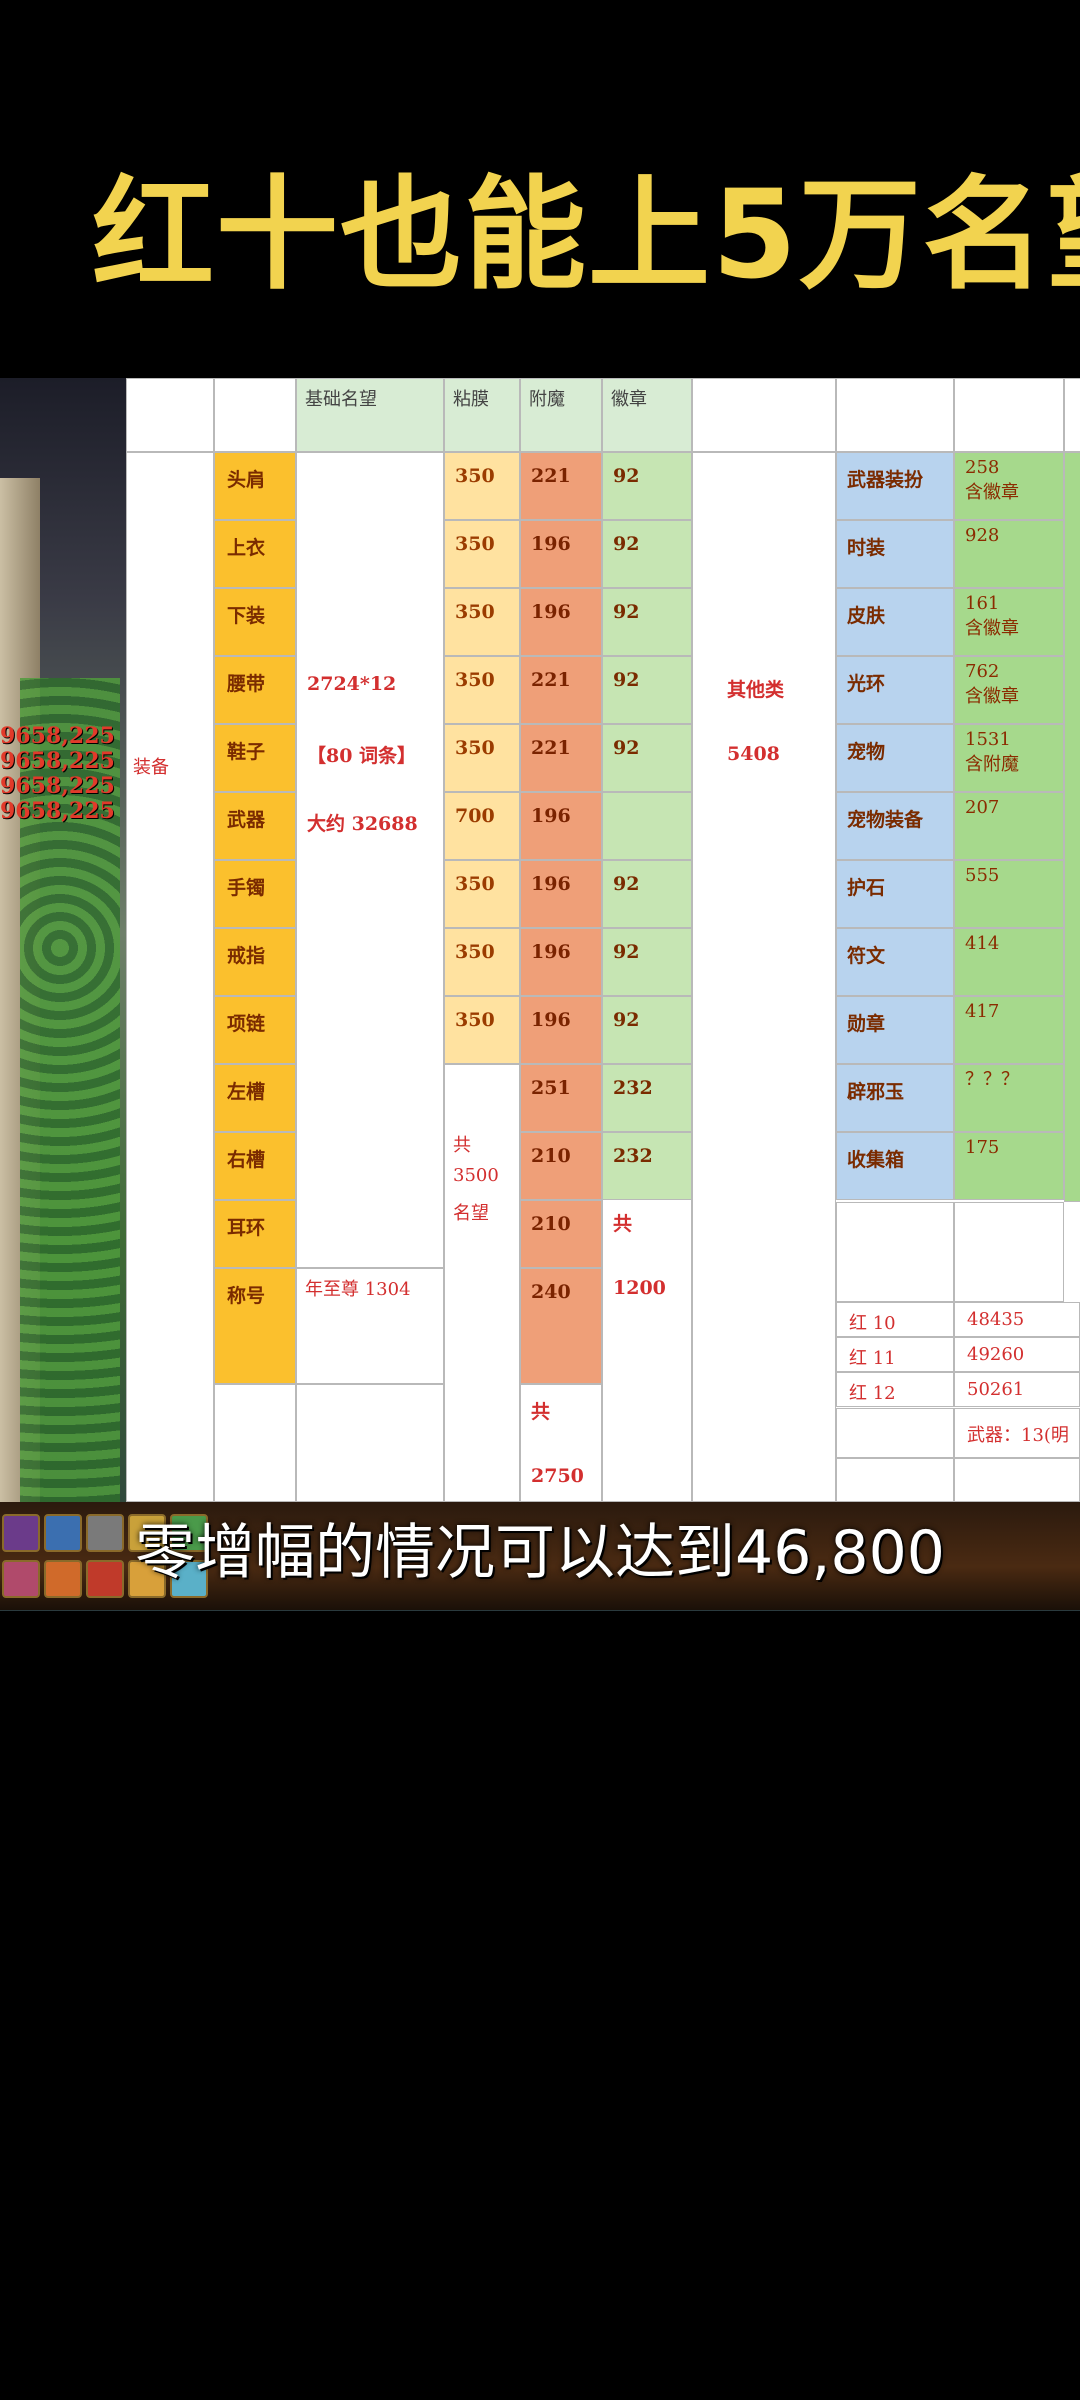 The height and width of the screenshot is (2400, 1080). I want to click on enchant-value-cell: 251, so click(561, 1098).